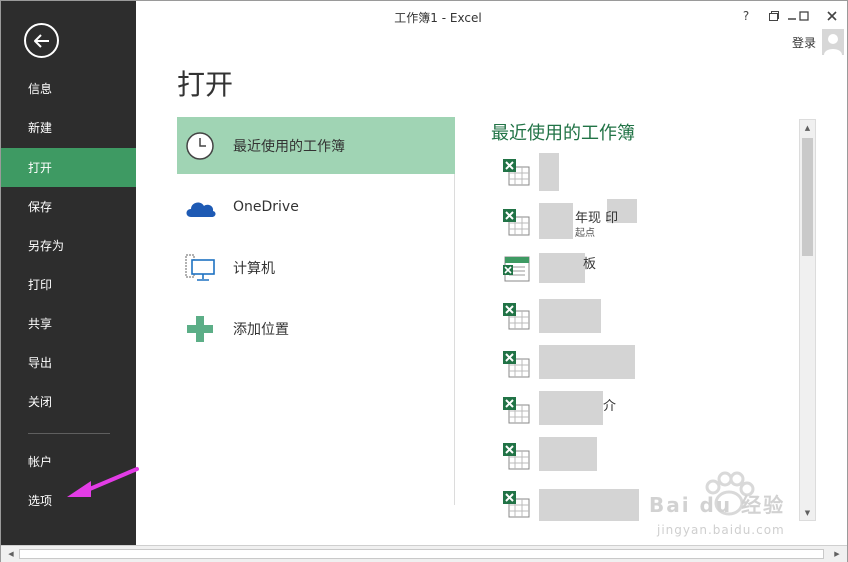 The height and width of the screenshot is (562, 848). Describe the element at coordinates (40, 402) in the screenshot. I see `sidebar-item-label: 关闭` at that location.